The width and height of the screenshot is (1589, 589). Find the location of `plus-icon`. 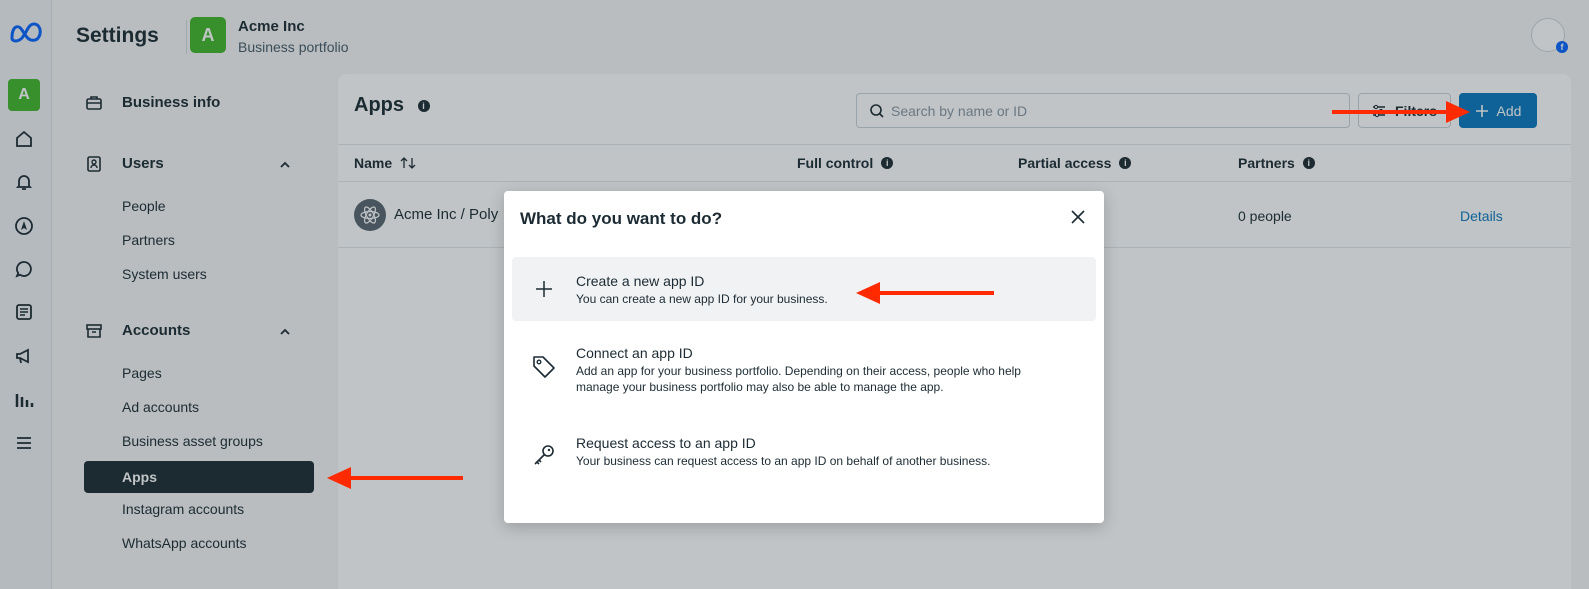

plus-icon is located at coordinates (544, 289).